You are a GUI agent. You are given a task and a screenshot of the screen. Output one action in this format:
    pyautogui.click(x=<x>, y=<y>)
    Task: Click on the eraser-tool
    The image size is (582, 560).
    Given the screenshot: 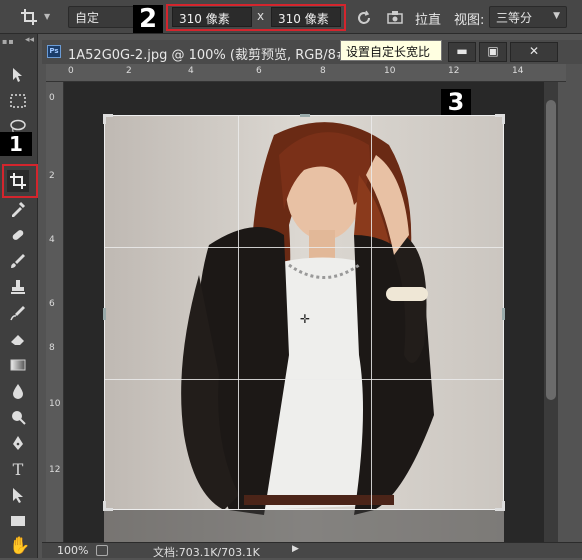 What is the action you would take?
    pyautogui.click(x=18, y=339)
    